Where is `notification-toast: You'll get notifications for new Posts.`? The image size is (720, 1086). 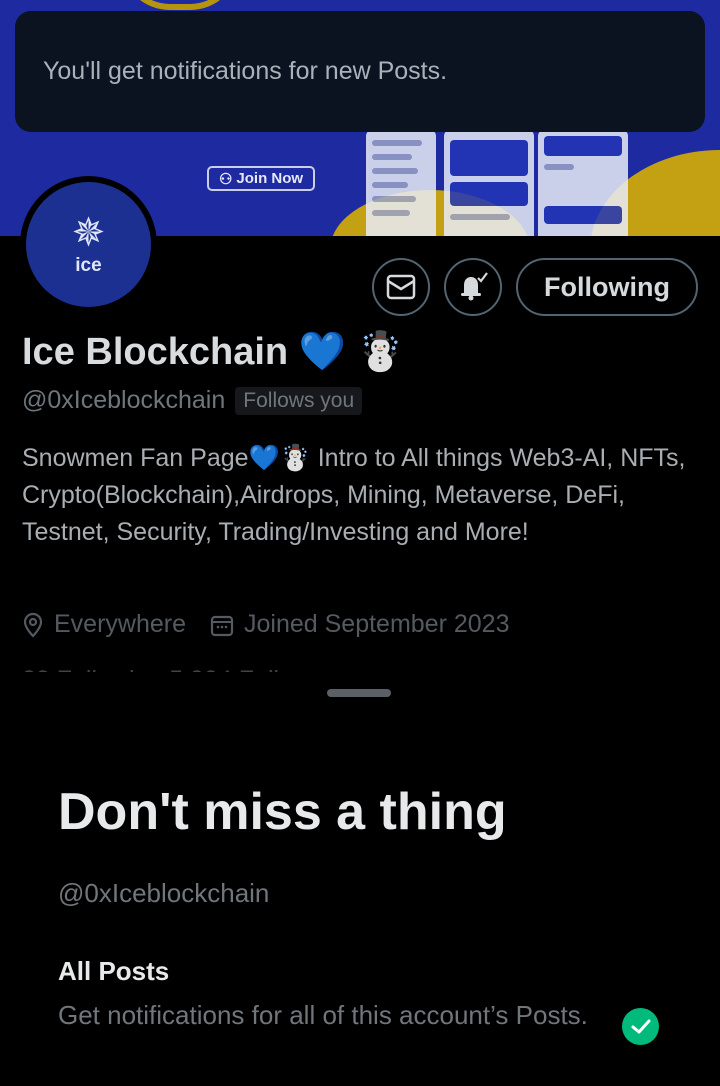 notification-toast: You'll get notifications for new Posts. is located at coordinates (360, 71).